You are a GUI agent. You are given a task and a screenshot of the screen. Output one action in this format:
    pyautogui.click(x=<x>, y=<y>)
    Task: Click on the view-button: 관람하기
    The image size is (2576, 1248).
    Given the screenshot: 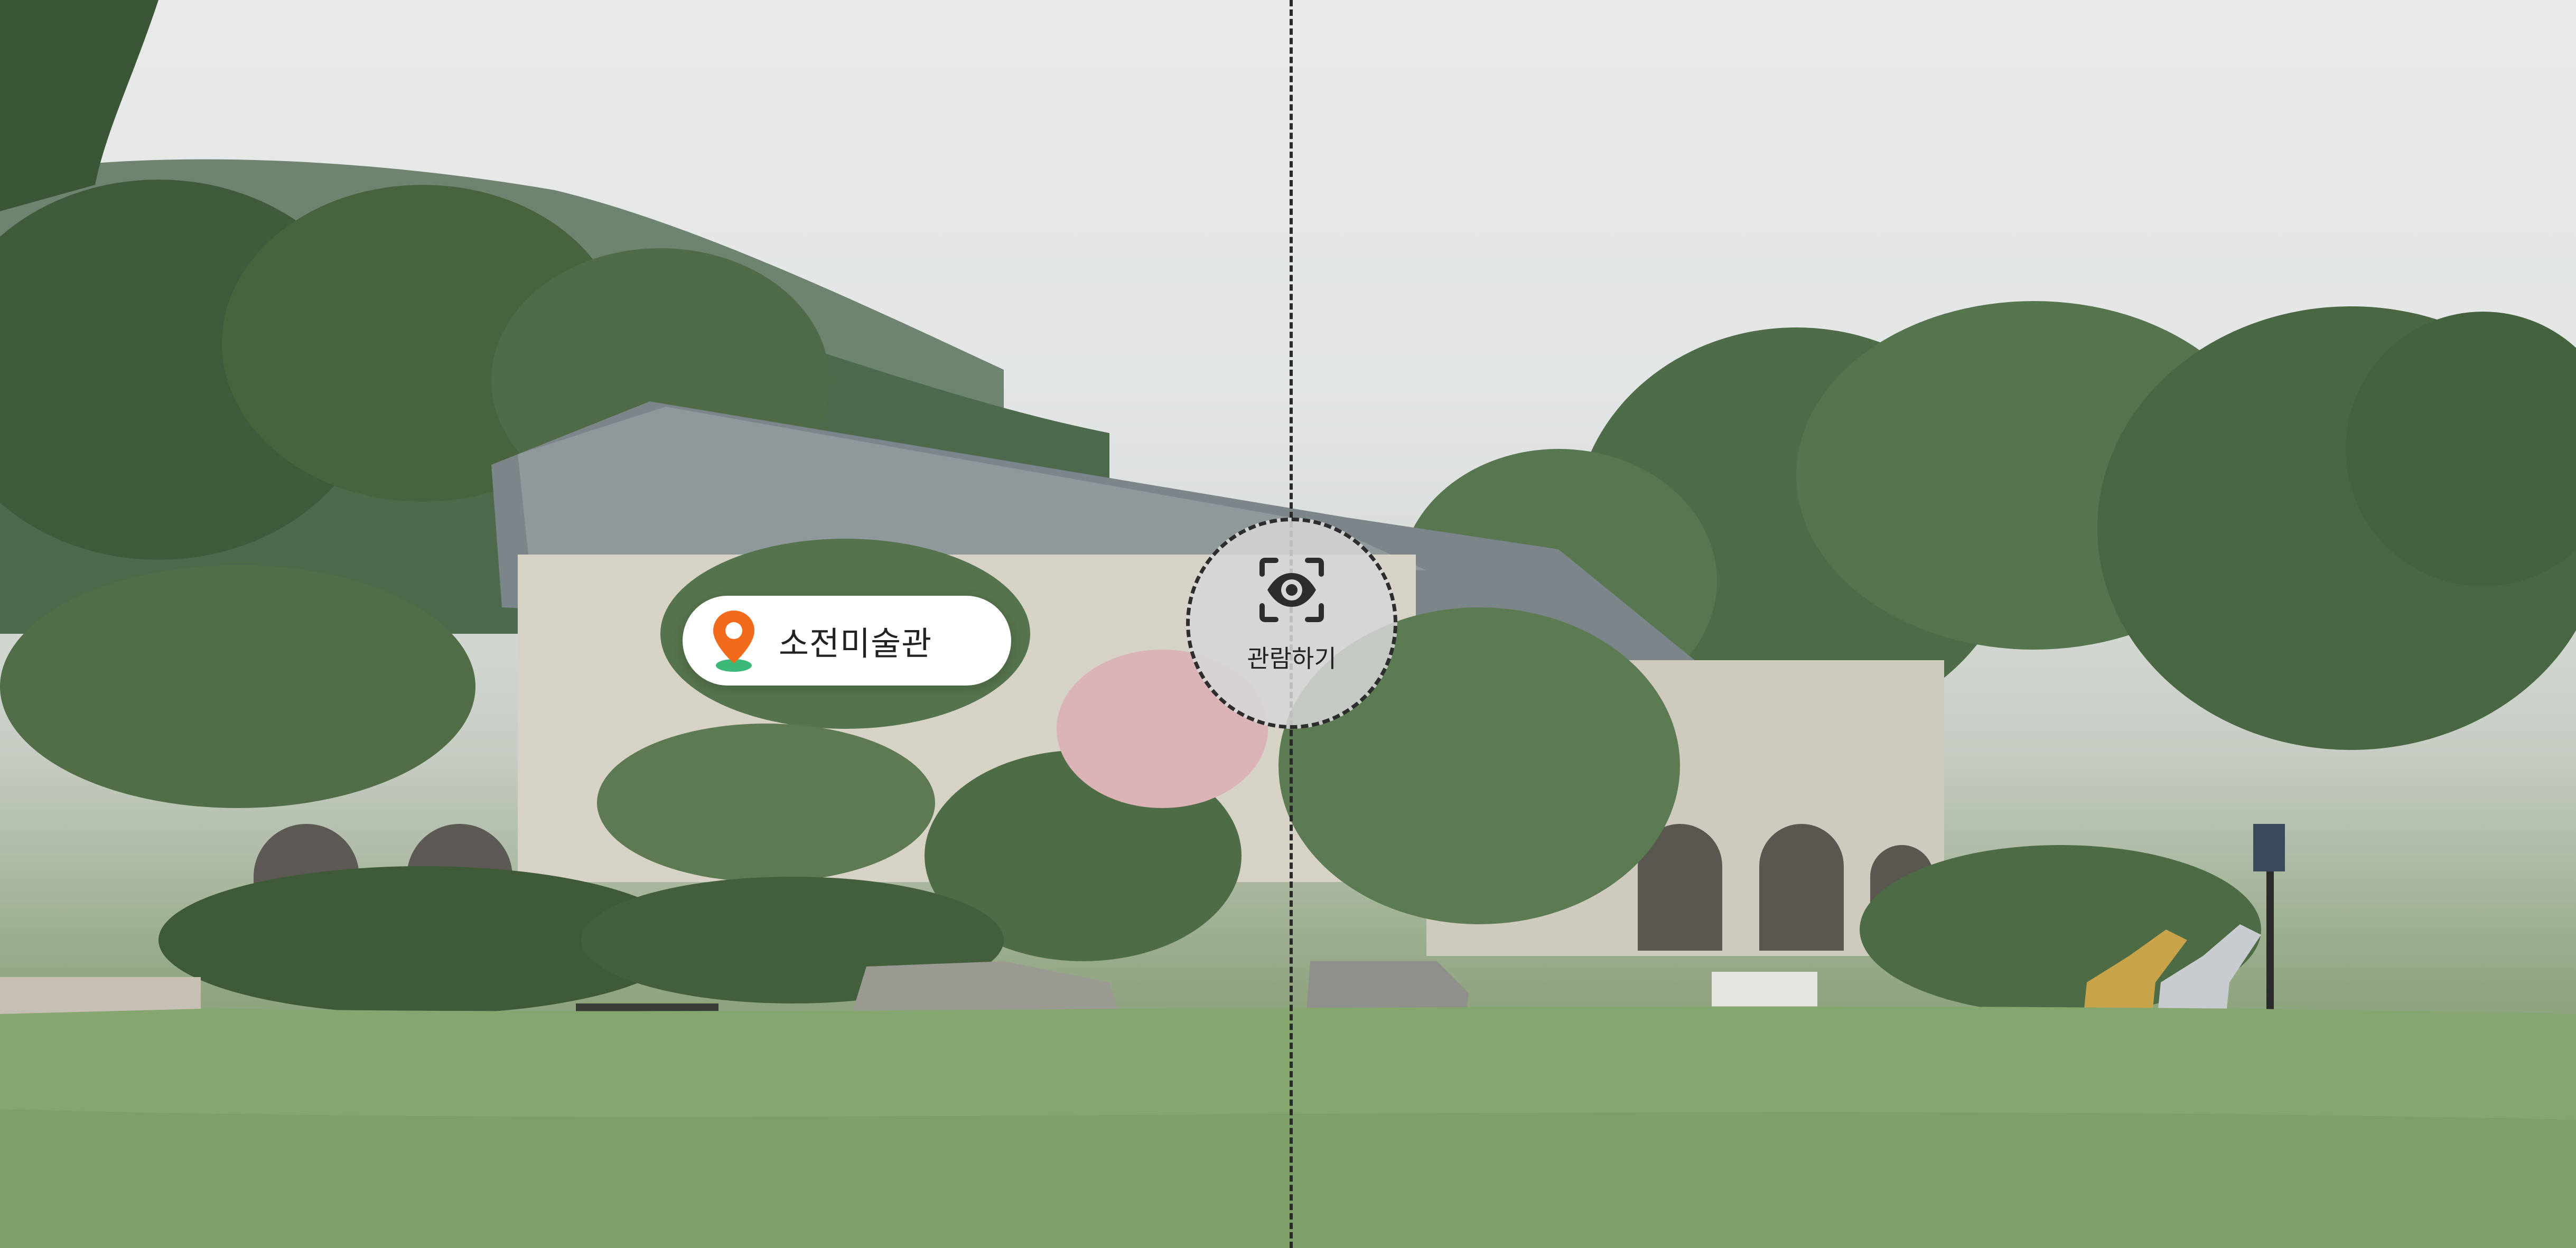 What is the action you would take?
    pyautogui.click(x=1291, y=623)
    